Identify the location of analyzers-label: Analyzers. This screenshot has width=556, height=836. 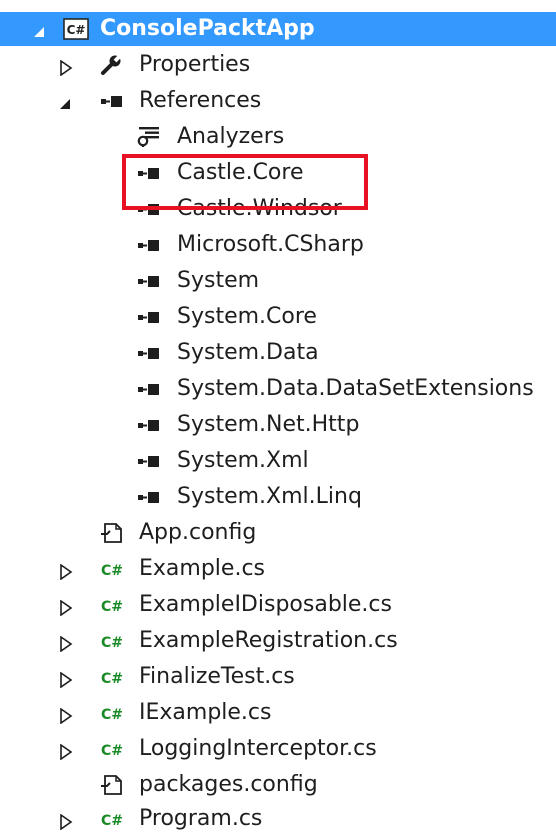
(231, 136).